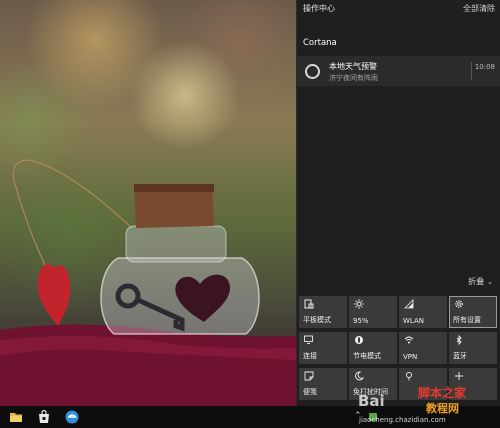  Describe the element at coordinates (398, 71) in the screenshot. I see `notification-card: 本地天气预警 济宁夜间有阵雨 10:08` at that location.